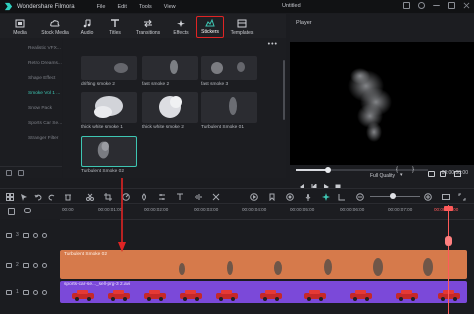 The image size is (474, 314). I want to click on category-shape-effect: Shape Effect, so click(31, 78).